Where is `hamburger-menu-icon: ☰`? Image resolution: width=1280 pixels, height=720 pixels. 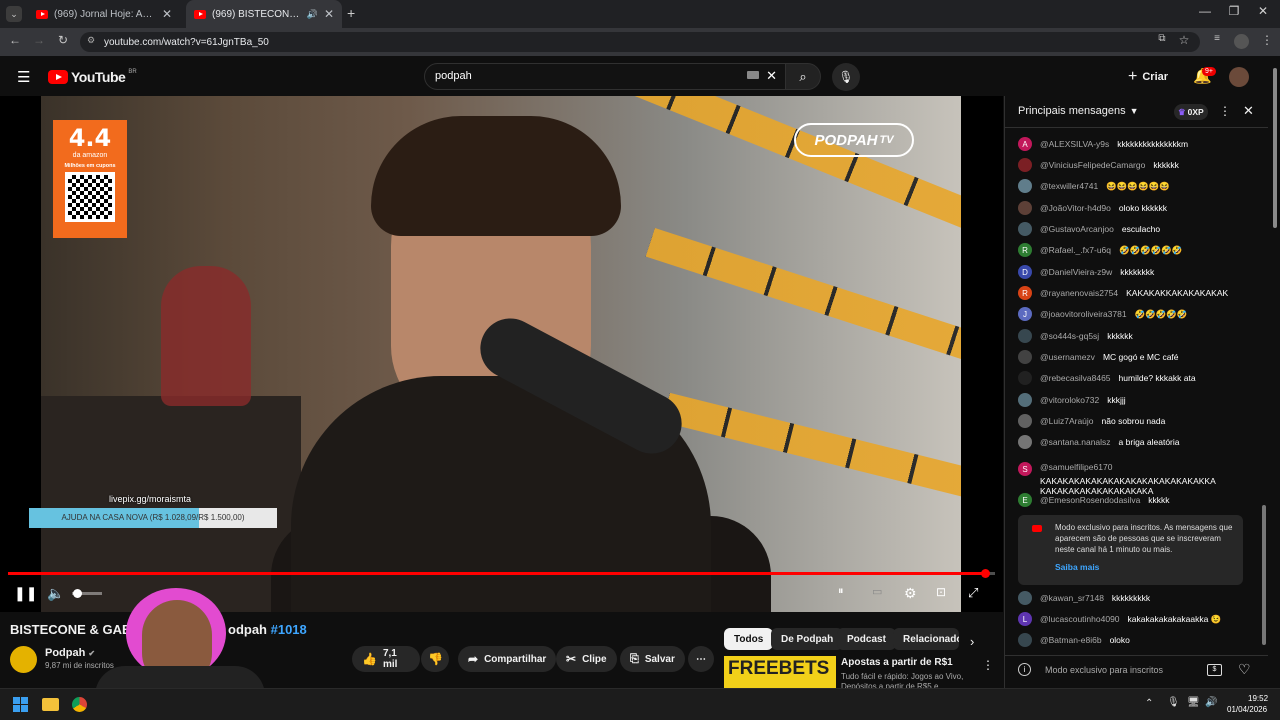
hamburger-menu-icon: ☰ is located at coordinates (23, 77).